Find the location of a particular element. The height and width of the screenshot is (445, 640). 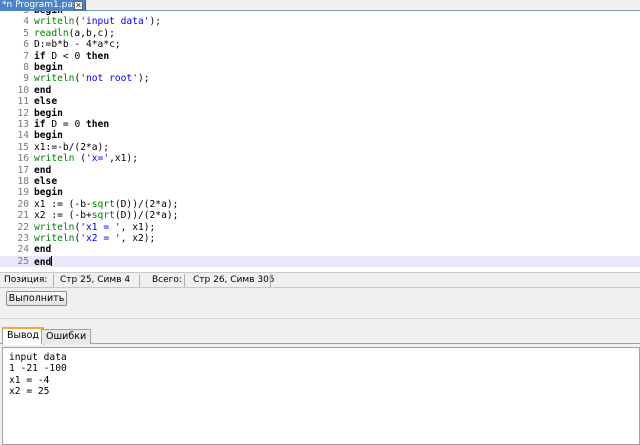

document-tab-program1: *n Program1.pas ✕ is located at coordinates (43, 5).